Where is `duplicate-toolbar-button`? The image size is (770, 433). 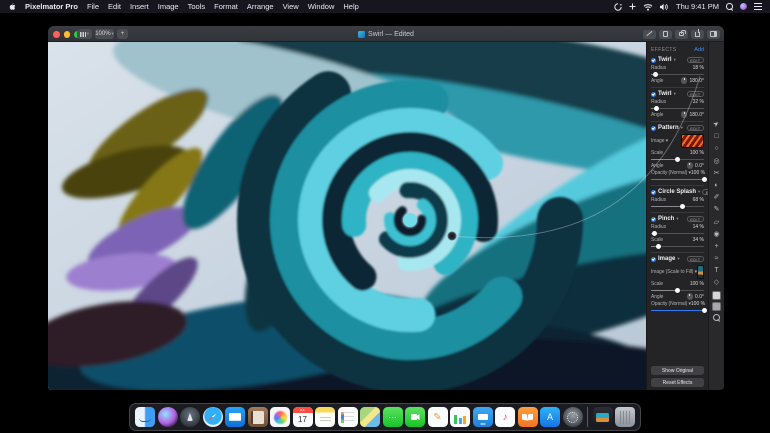 duplicate-toolbar-button is located at coordinates (665, 34).